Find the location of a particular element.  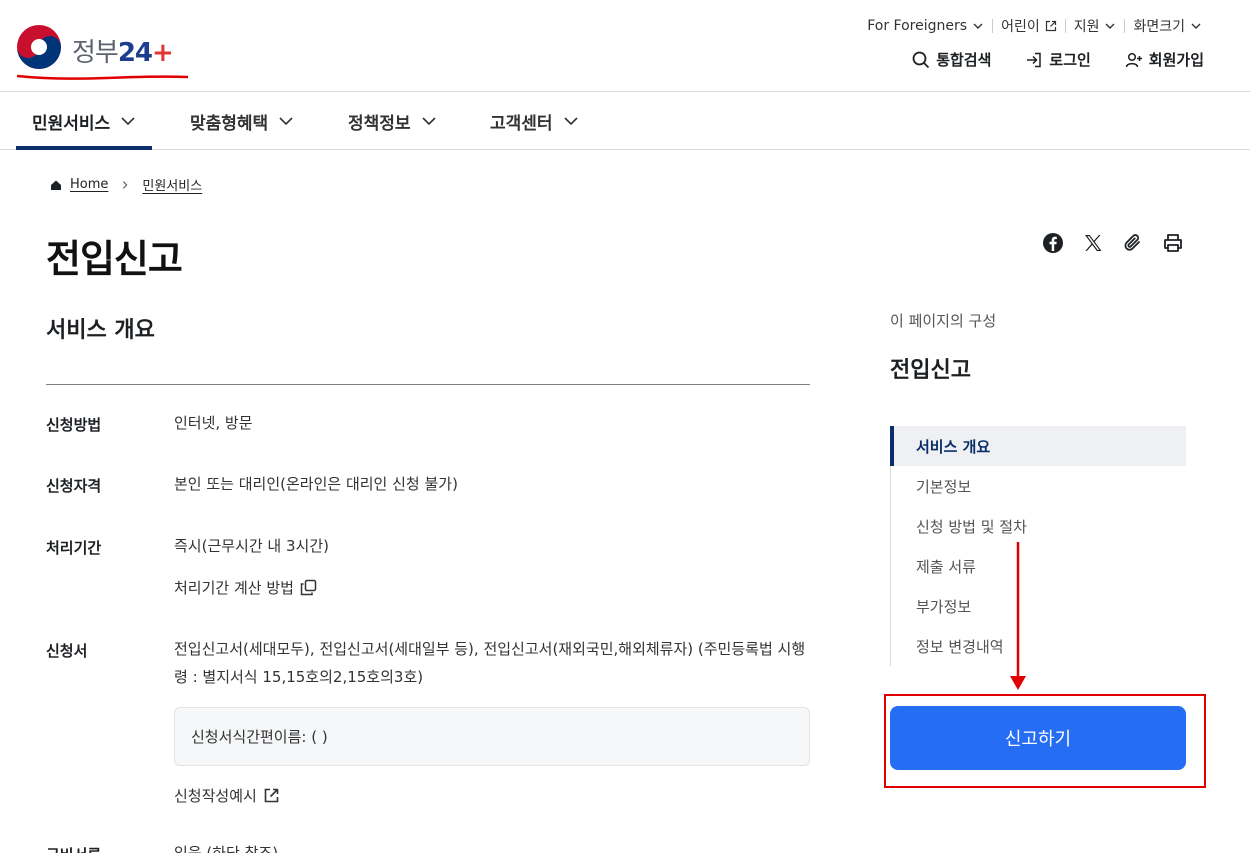

info-label: 신청서 is located at coordinates (67, 651).